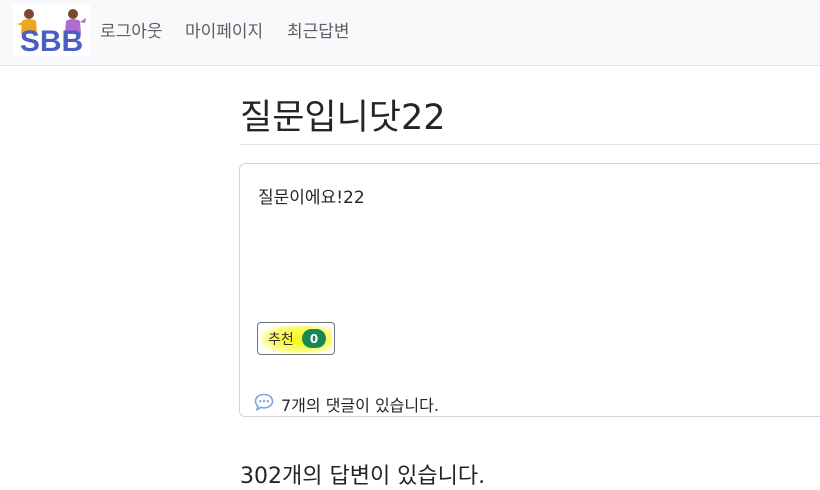 The width and height of the screenshot is (820, 490). What do you see at coordinates (311, 198) in the screenshot?
I see `question-content: 질문이에요!22` at bounding box center [311, 198].